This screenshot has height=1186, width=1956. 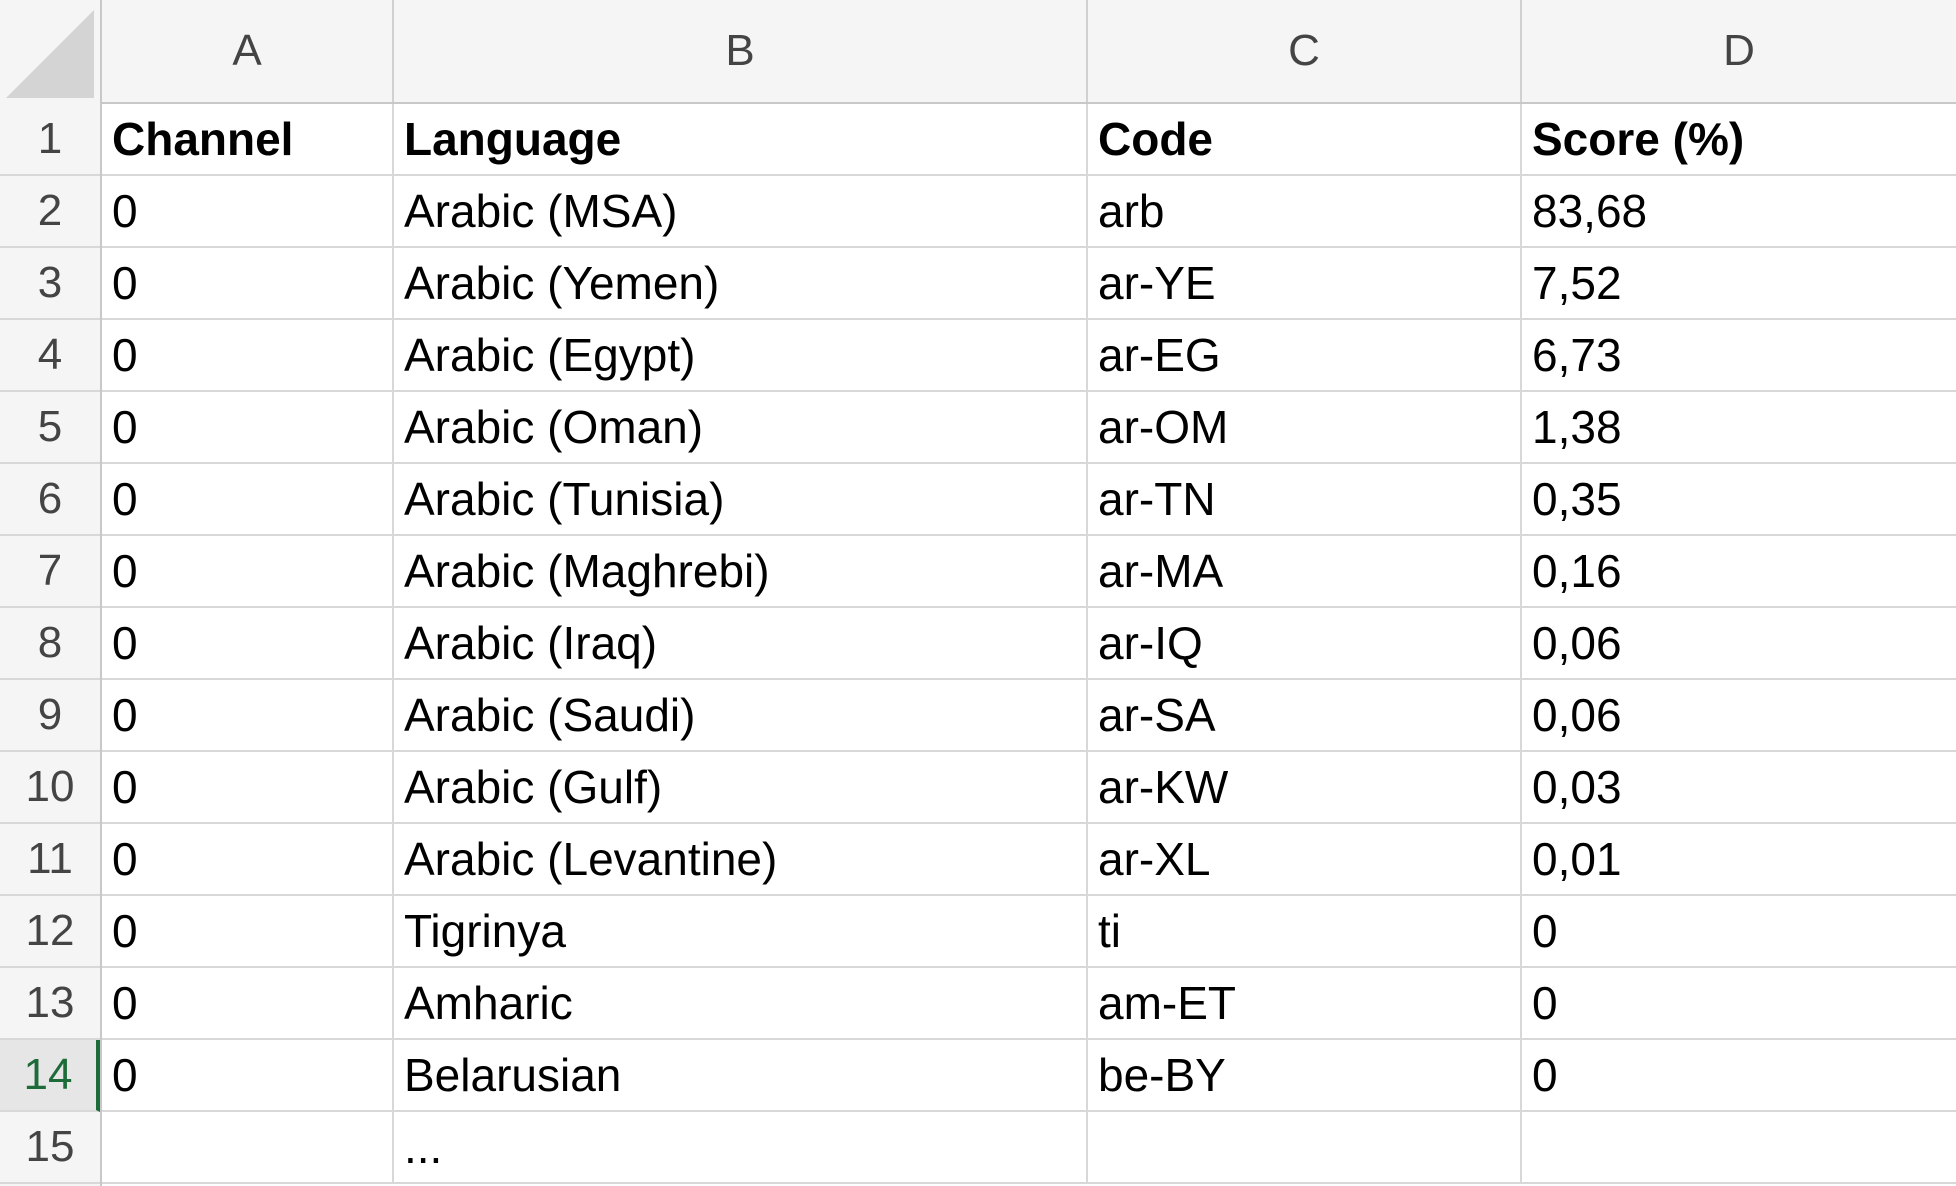 I want to click on row-header-8: 8, so click(x=50, y=644).